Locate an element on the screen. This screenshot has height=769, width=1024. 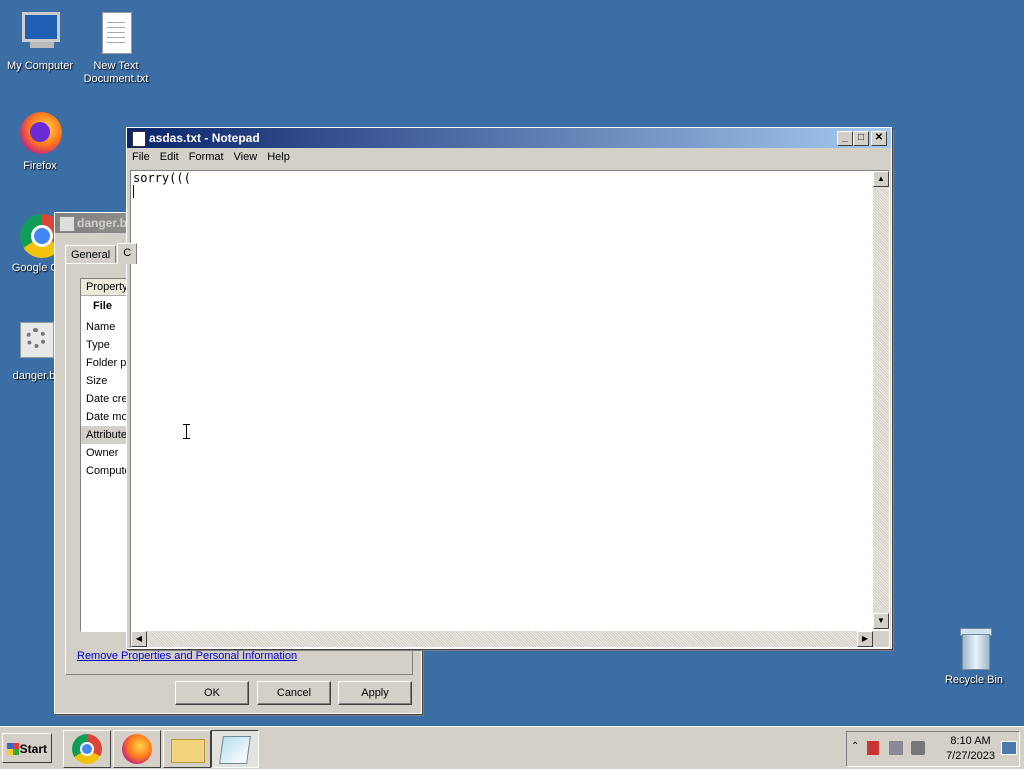
desktop-icon-my-computer: My Computer is located at coordinates (40, 41).